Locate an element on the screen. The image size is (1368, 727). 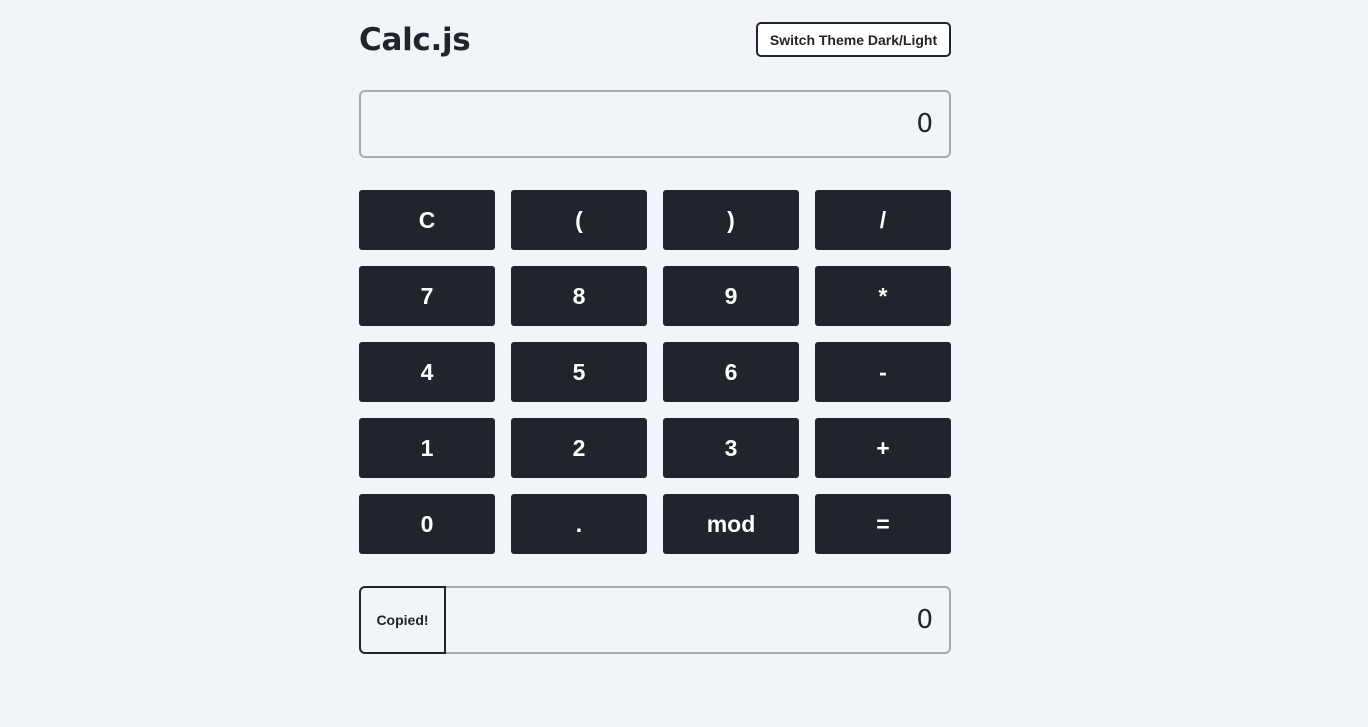
expression-display: 0 is located at coordinates (655, 124).